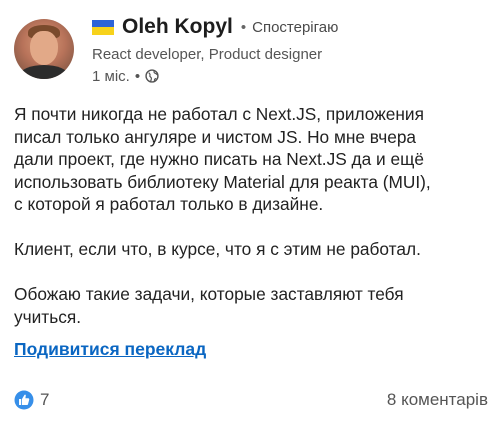 The width and height of the screenshot is (500, 429). Describe the element at coordinates (207, 54) in the screenshot. I see `author-headline: React developer, Product designer` at that location.